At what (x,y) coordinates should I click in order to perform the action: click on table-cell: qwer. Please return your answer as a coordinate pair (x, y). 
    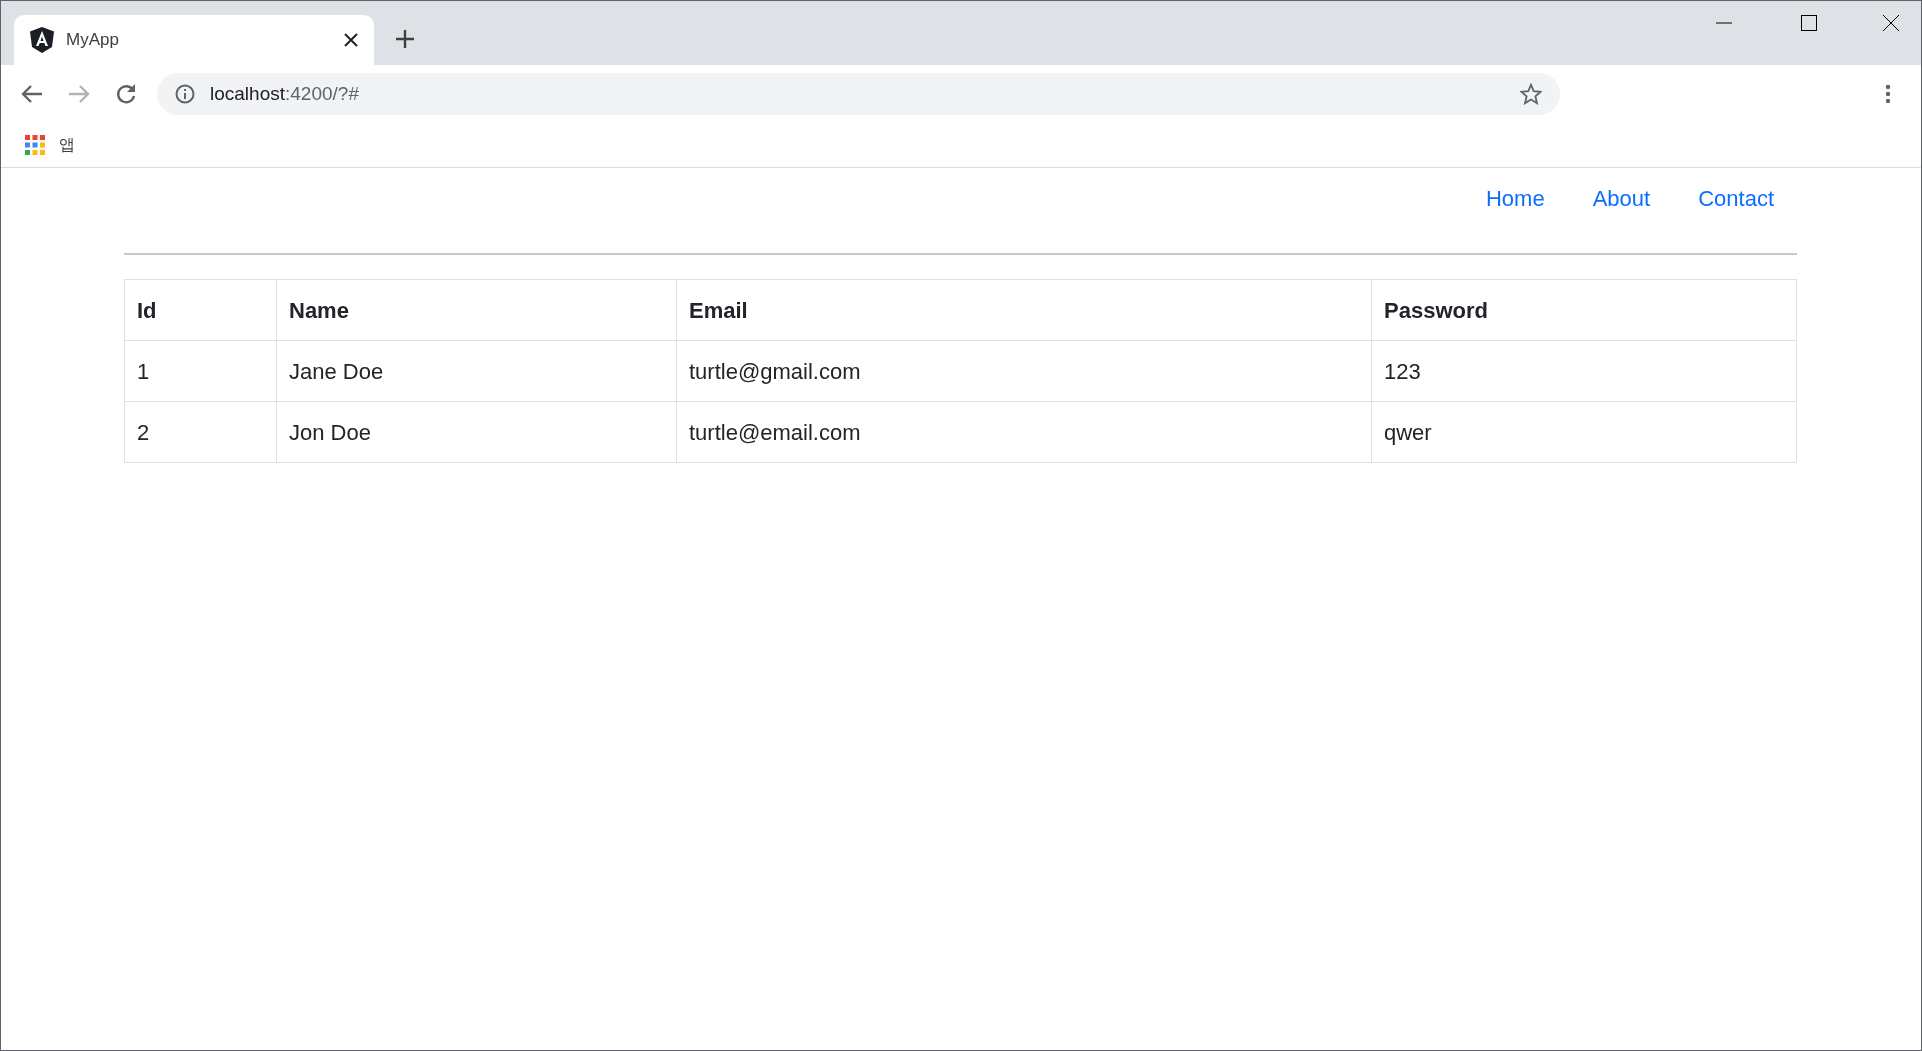
    Looking at the image, I should click on (1584, 432).